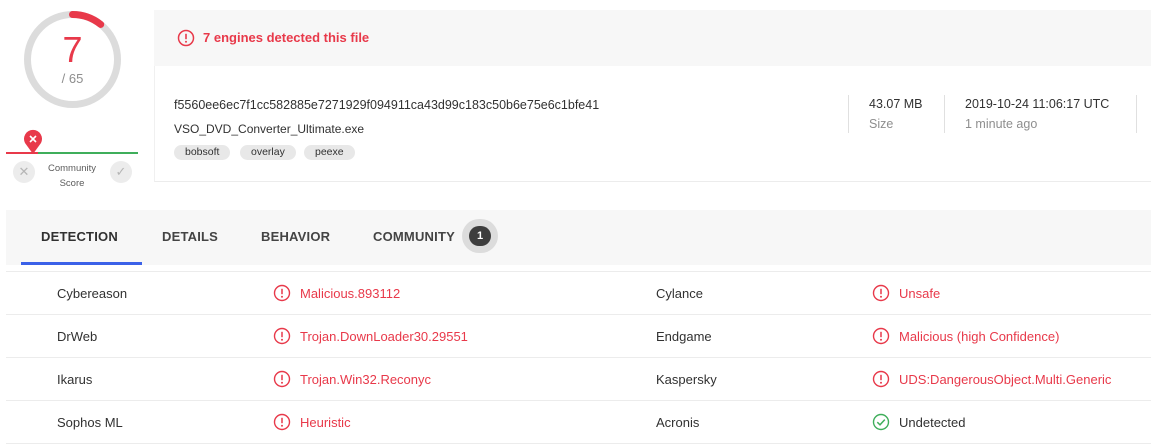 The image size is (1151, 444). I want to click on active-tab-indicator, so click(81, 263).